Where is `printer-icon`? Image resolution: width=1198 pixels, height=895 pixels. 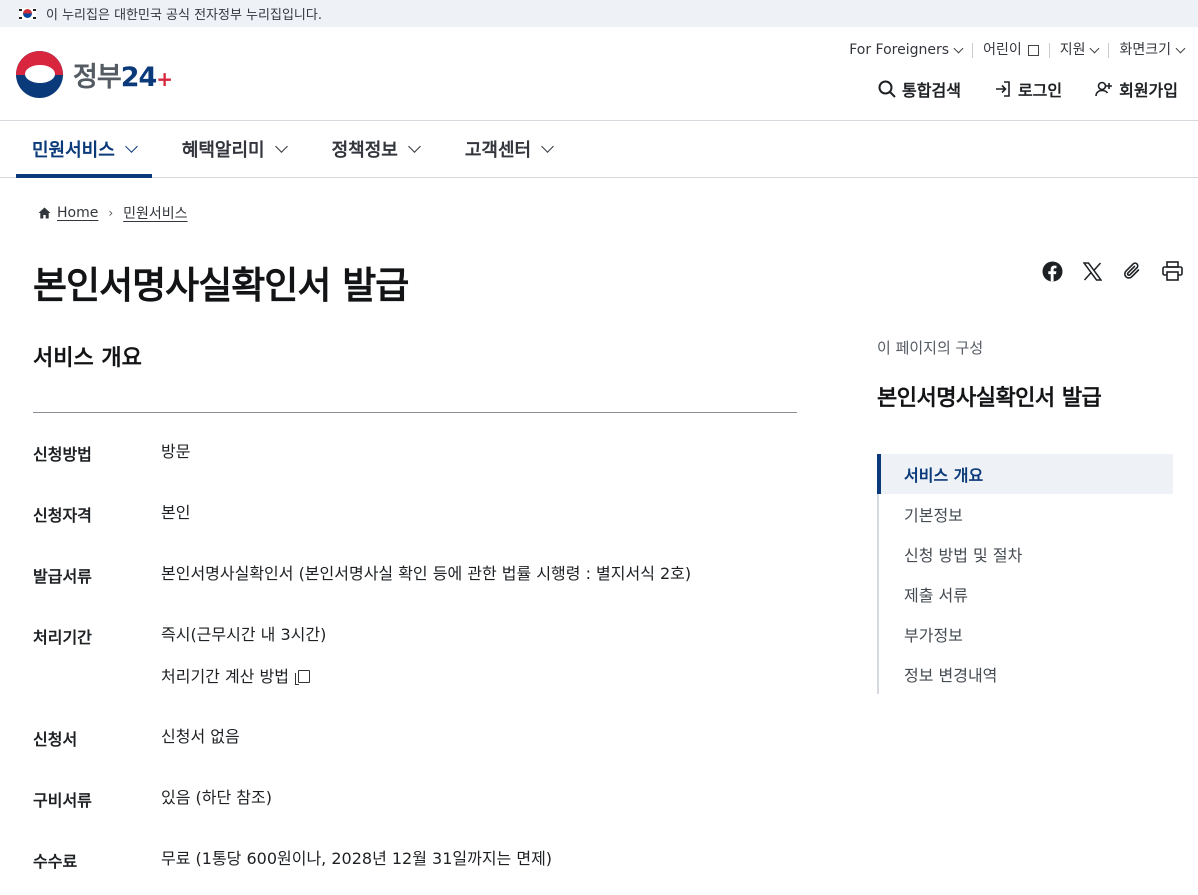 printer-icon is located at coordinates (1172, 271).